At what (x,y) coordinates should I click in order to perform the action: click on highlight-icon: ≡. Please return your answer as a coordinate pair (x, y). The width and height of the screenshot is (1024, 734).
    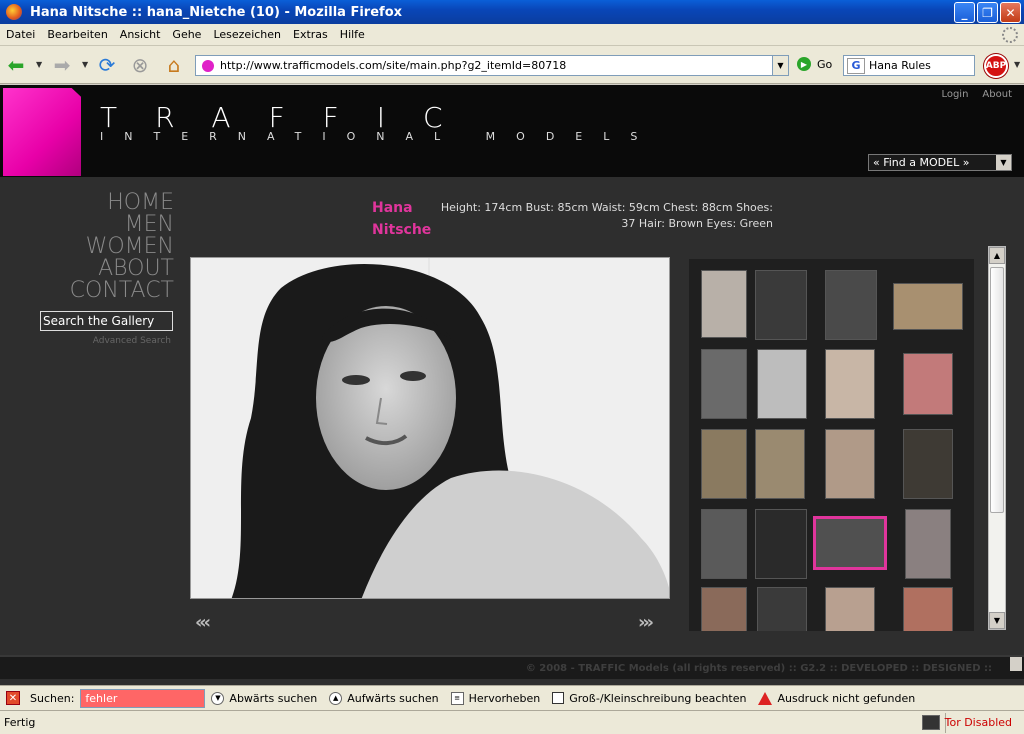
    Looking at the image, I should click on (457, 698).